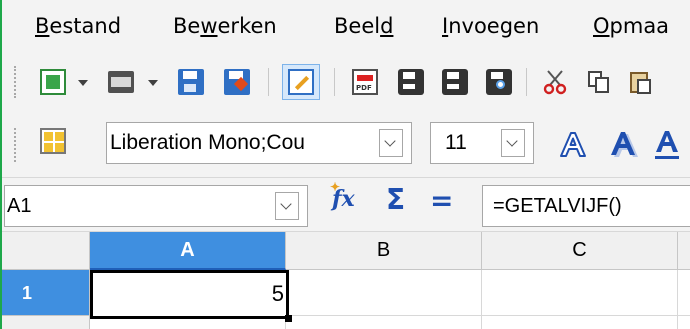  Describe the element at coordinates (365, 82) in the screenshot. I see `export-pdf-icon: PDF` at that location.